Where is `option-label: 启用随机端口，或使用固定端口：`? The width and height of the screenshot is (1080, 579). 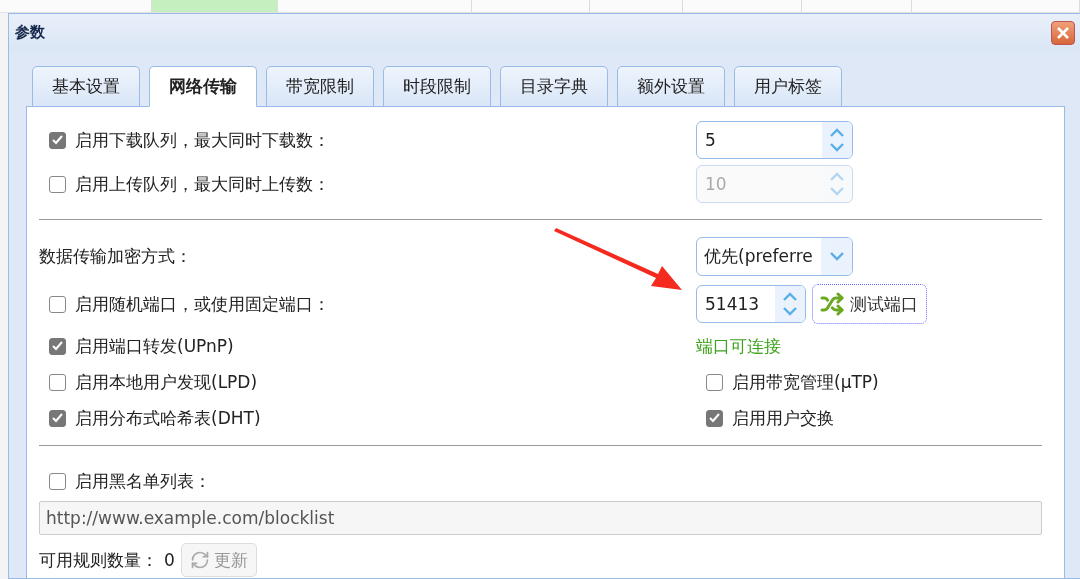
option-label: 启用随机端口，或使用固定端口： is located at coordinates (202, 304).